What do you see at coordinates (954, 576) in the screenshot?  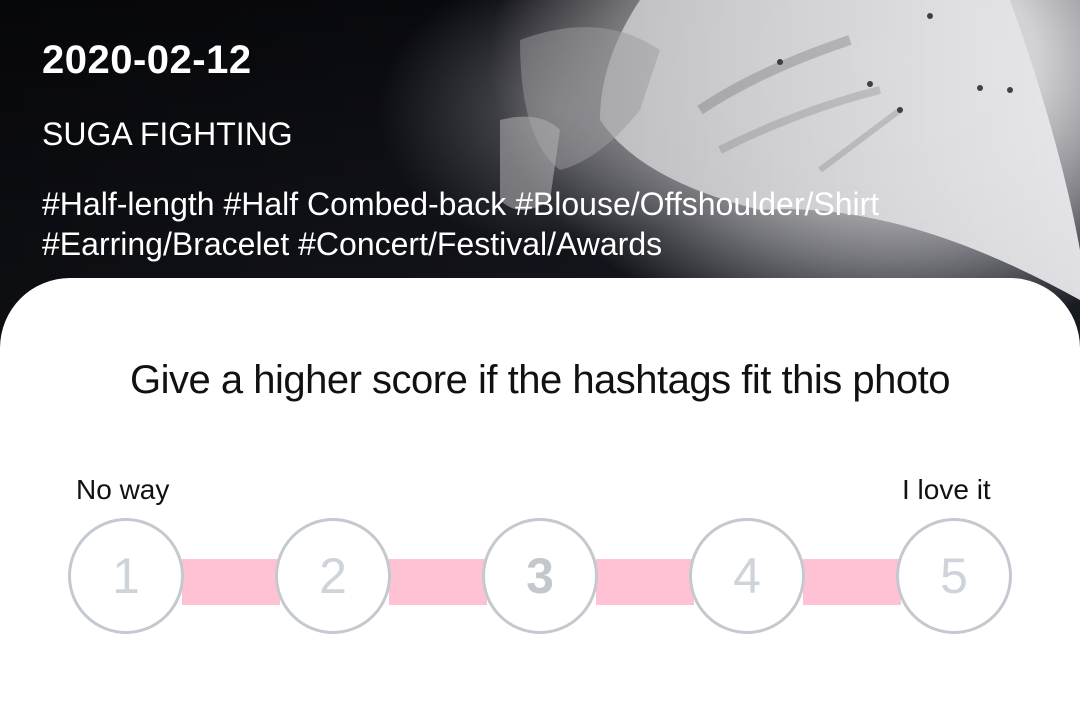 I see `score-button-5: 5` at bounding box center [954, 576].